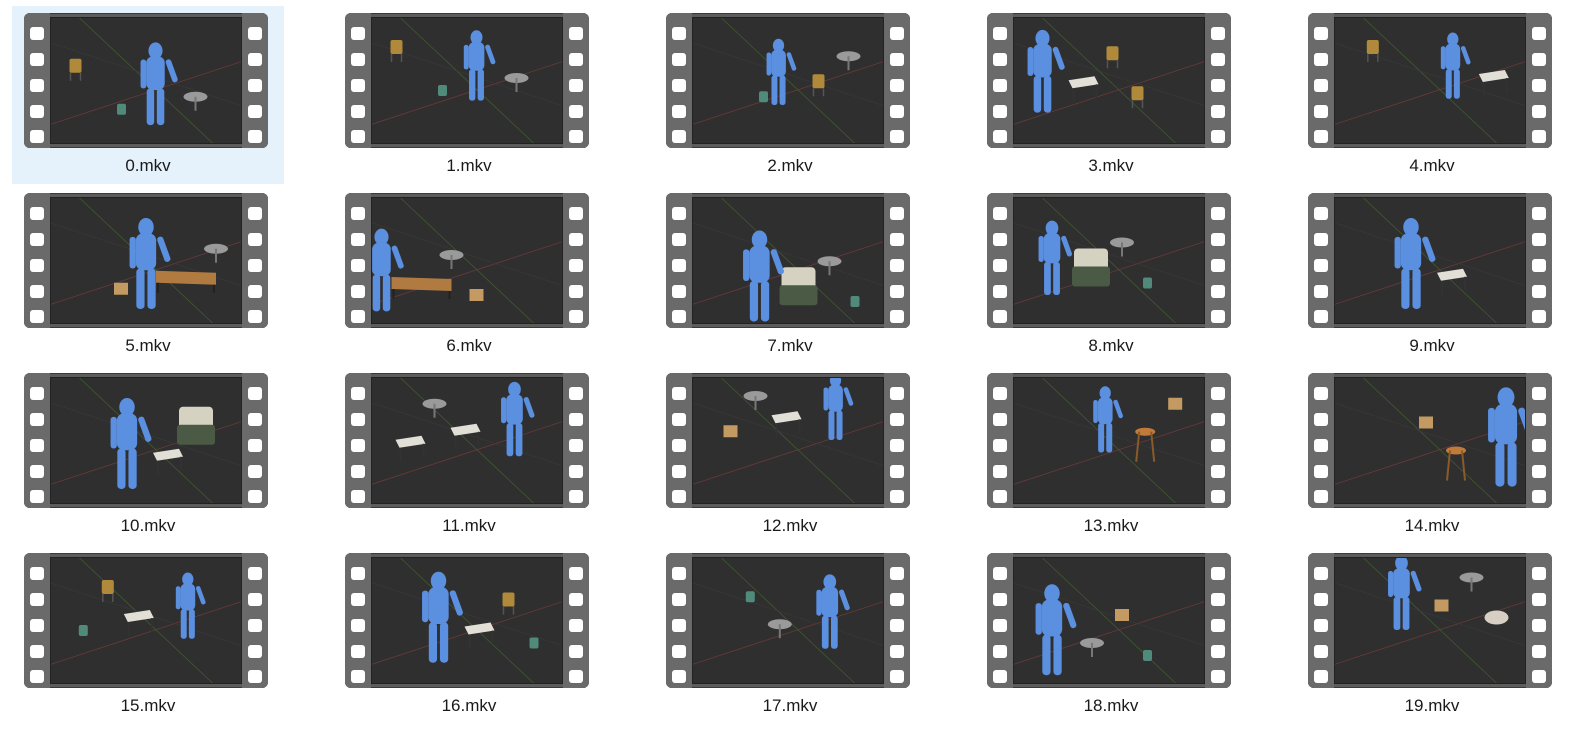 This screenshot has width=1592, height=734. What do you see at coordinates (148, 275) in the screenshot?
I see `file-item: 5.mkv` at bounding box center [148, 275].